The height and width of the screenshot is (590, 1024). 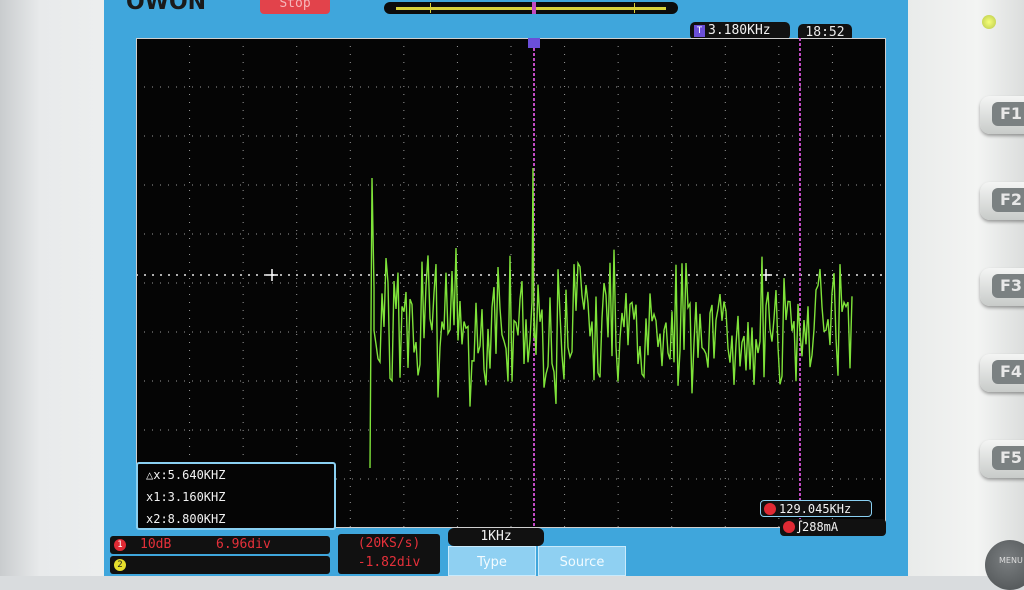 I want to click on channel2-badge: 2, so click(x=120, y=565).